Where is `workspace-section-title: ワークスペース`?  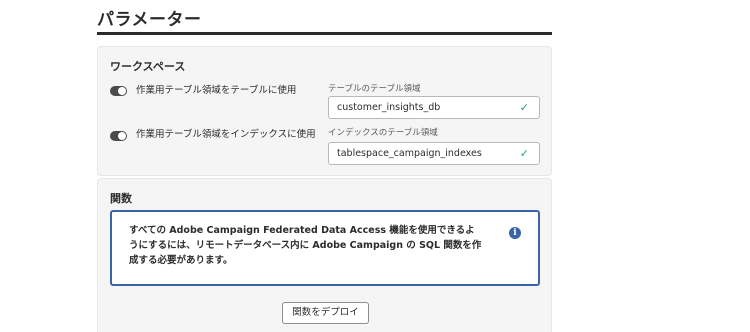
workspace-section-title: ワークスペース is located at coordinates (148, 66).